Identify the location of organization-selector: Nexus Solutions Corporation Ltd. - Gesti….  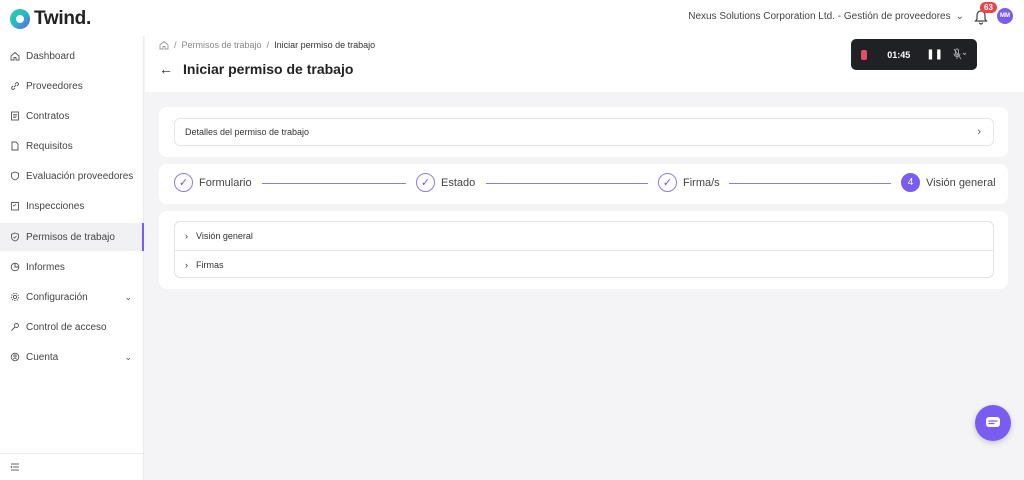
(826, 16).